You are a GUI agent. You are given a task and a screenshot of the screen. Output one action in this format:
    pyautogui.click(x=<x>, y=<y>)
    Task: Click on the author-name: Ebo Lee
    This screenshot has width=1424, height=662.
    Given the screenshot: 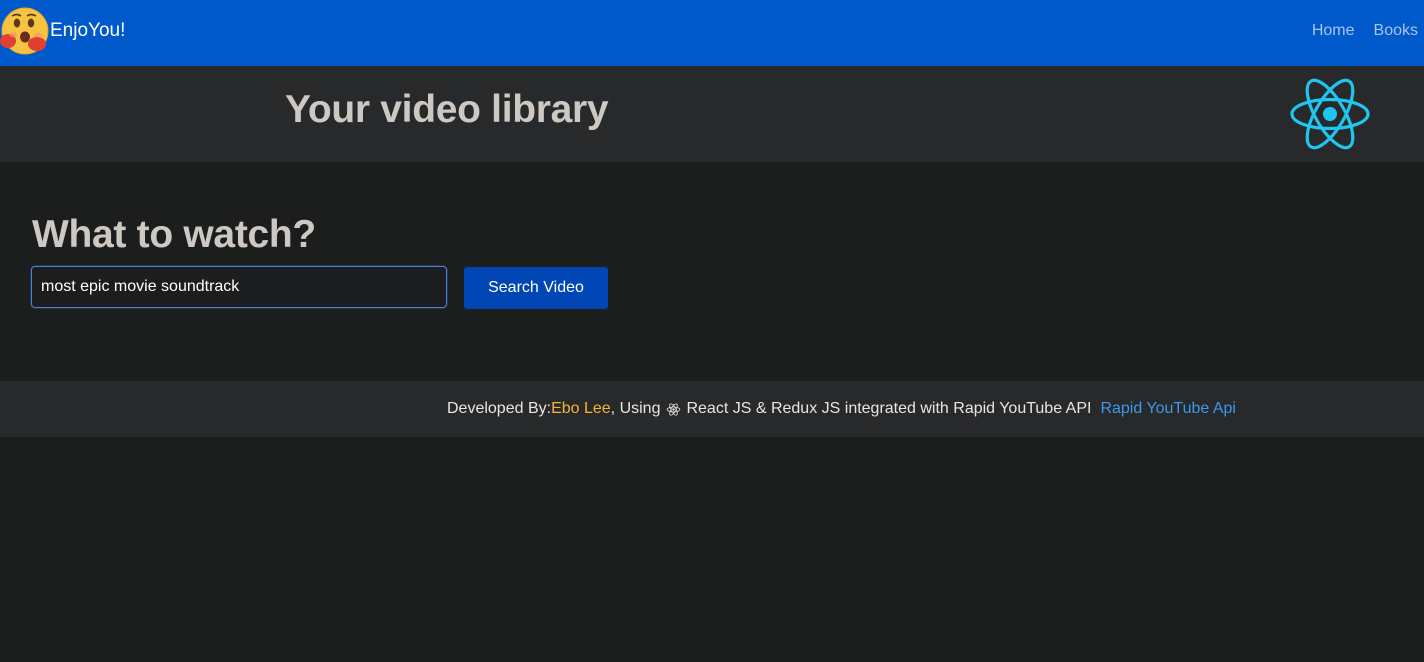 What is the action you would take?
    pyautogui.click(x=581, y=408)
    